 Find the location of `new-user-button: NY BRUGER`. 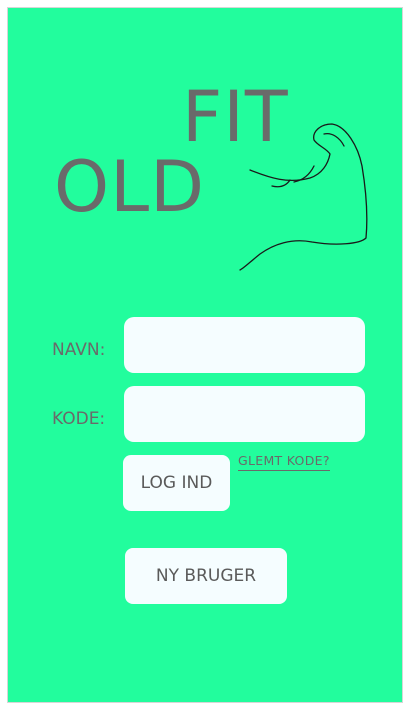

new-user-button: NY BRUGER is located at coordinates (206, 576).